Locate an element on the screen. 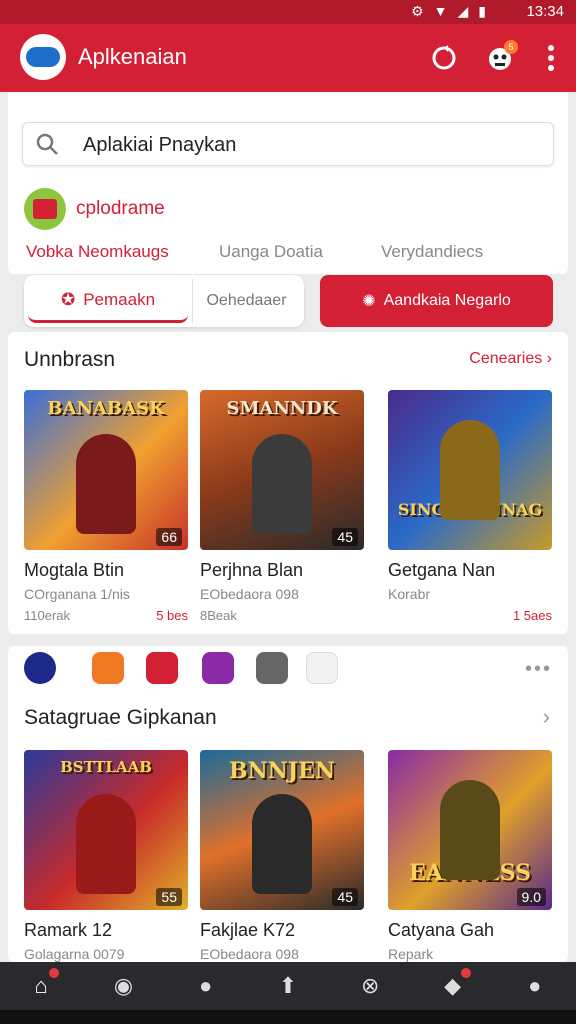  account-icon: ● is located at coordinates (535, 986).